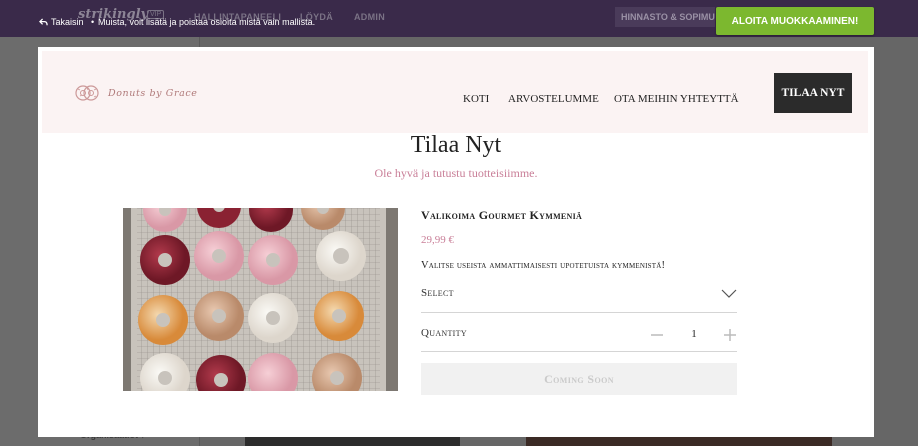 Image resolution: width=918 pixels, height=446 pixels. I want to click on back-arrow-icon, so click(43, 21).